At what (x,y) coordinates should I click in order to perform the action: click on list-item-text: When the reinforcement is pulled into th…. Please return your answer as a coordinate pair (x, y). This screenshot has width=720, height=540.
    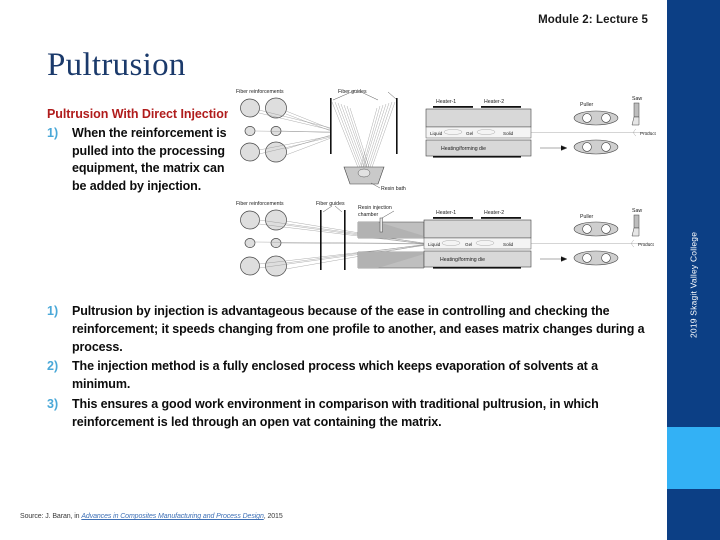
    Looking at the image, I should click on (149, 159).